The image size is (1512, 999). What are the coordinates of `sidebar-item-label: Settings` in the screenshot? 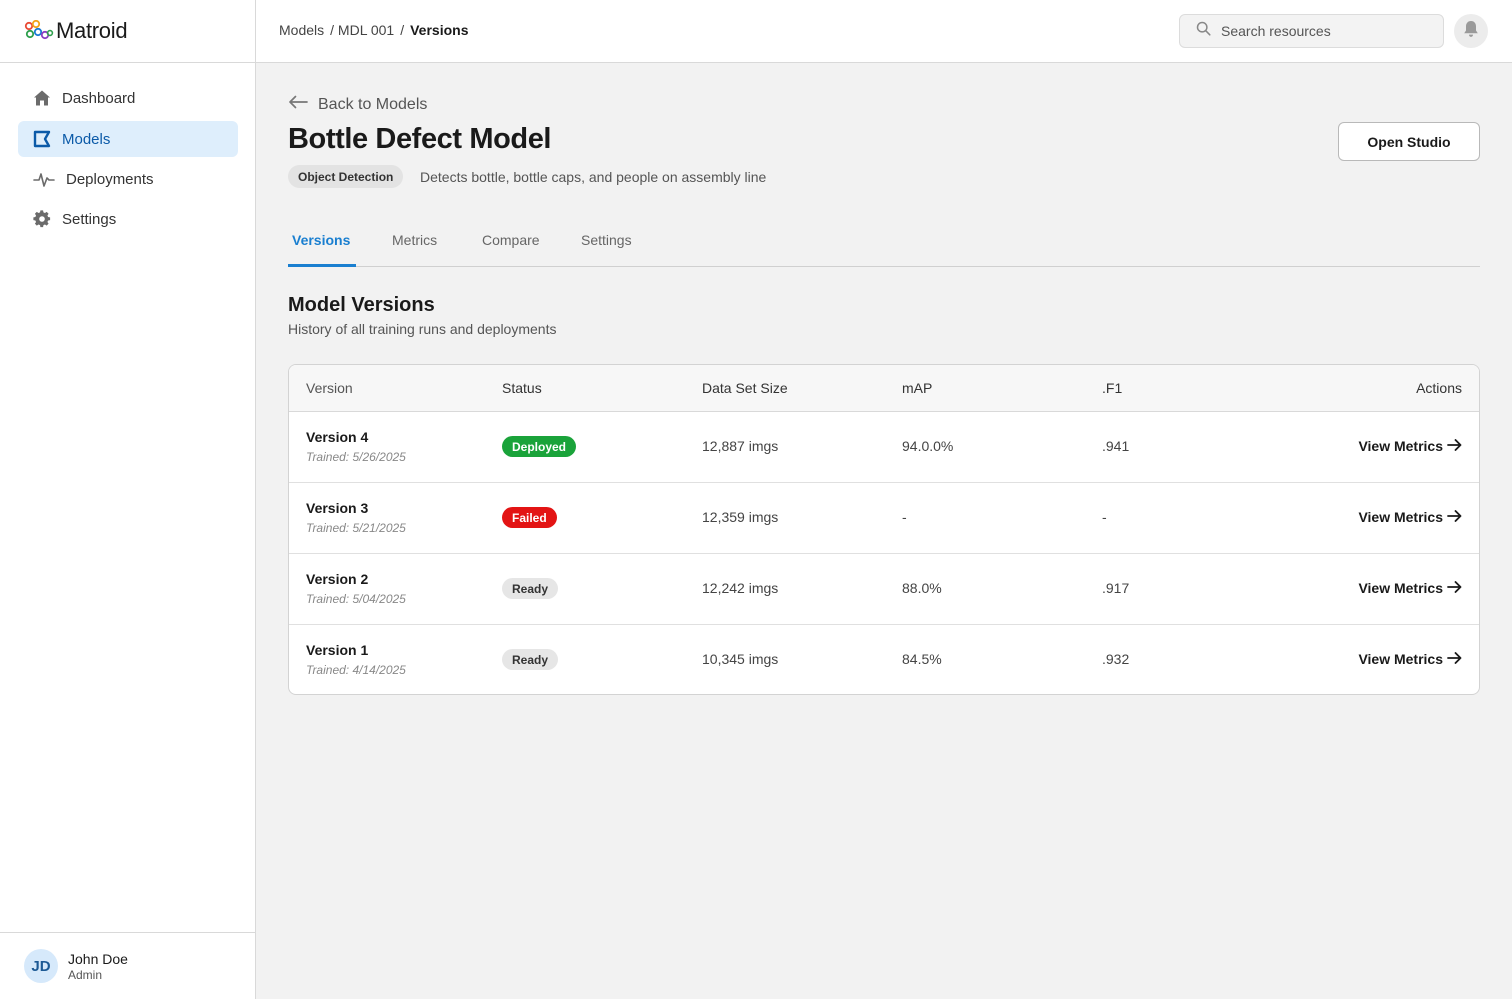 It's located at (89, 219).